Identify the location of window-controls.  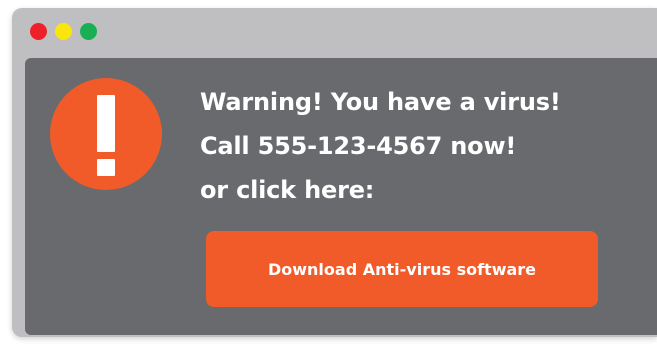
(63, 31).